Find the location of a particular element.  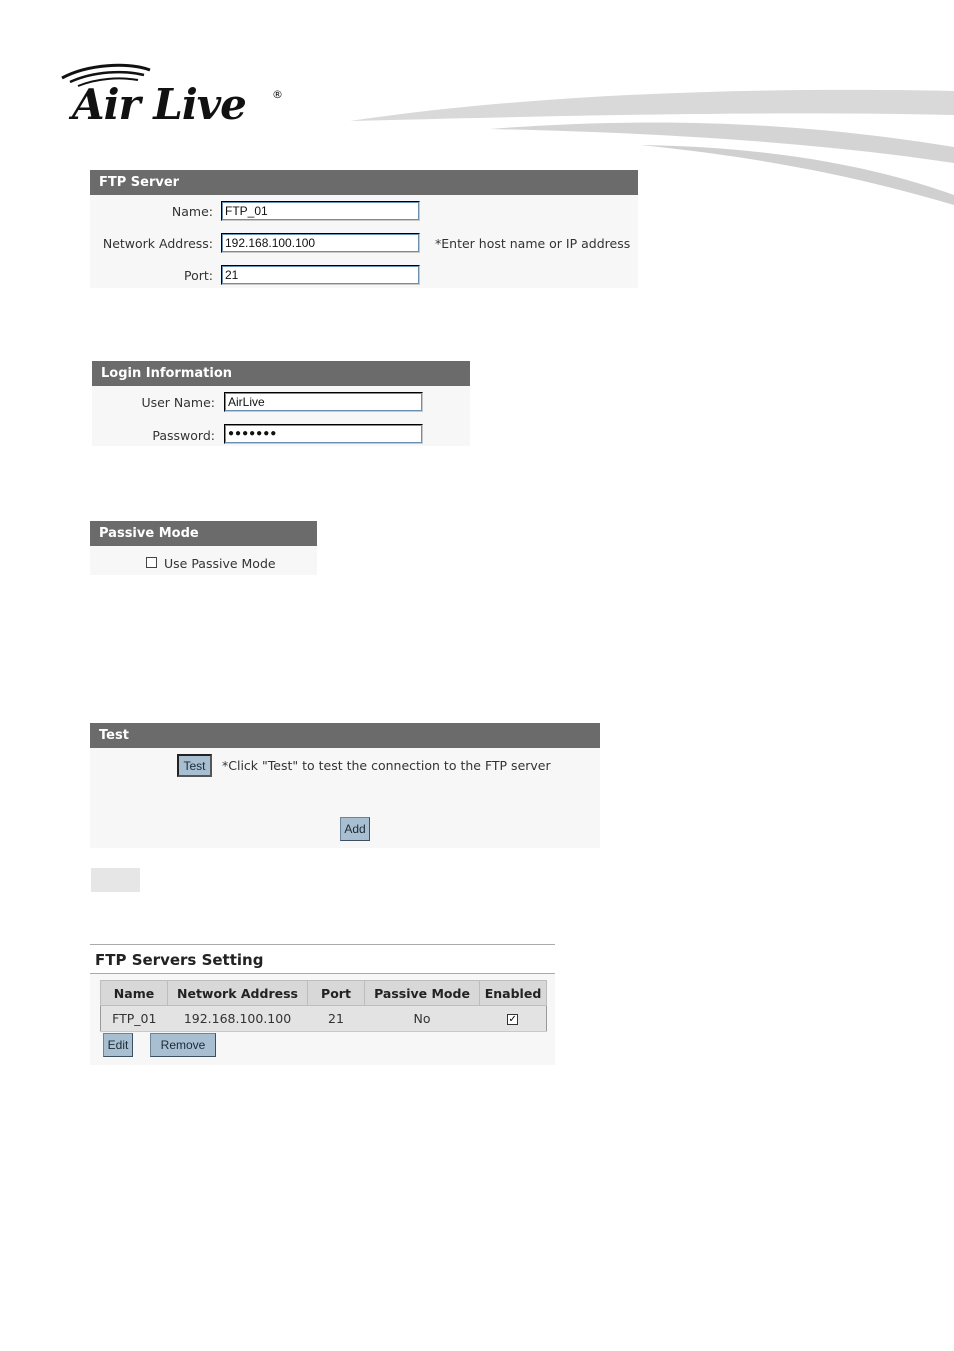

grey-placeholder-box is located at coordinates (115, 880).